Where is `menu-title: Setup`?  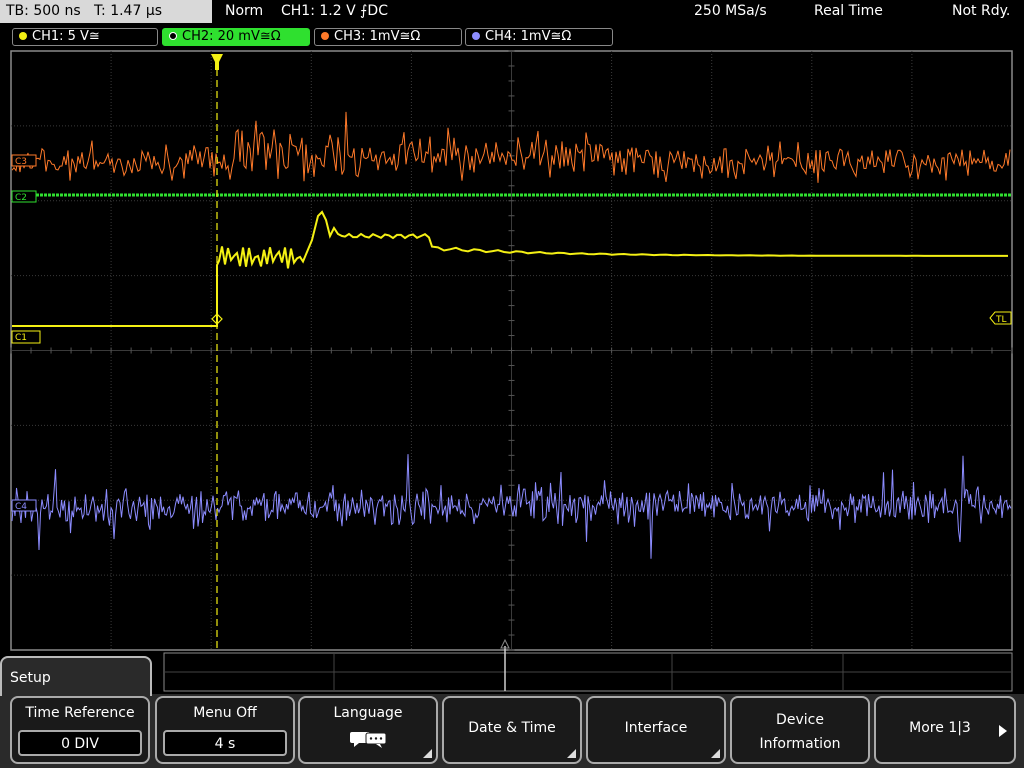
menu-title: Setup is located at coordinates (76, 676).